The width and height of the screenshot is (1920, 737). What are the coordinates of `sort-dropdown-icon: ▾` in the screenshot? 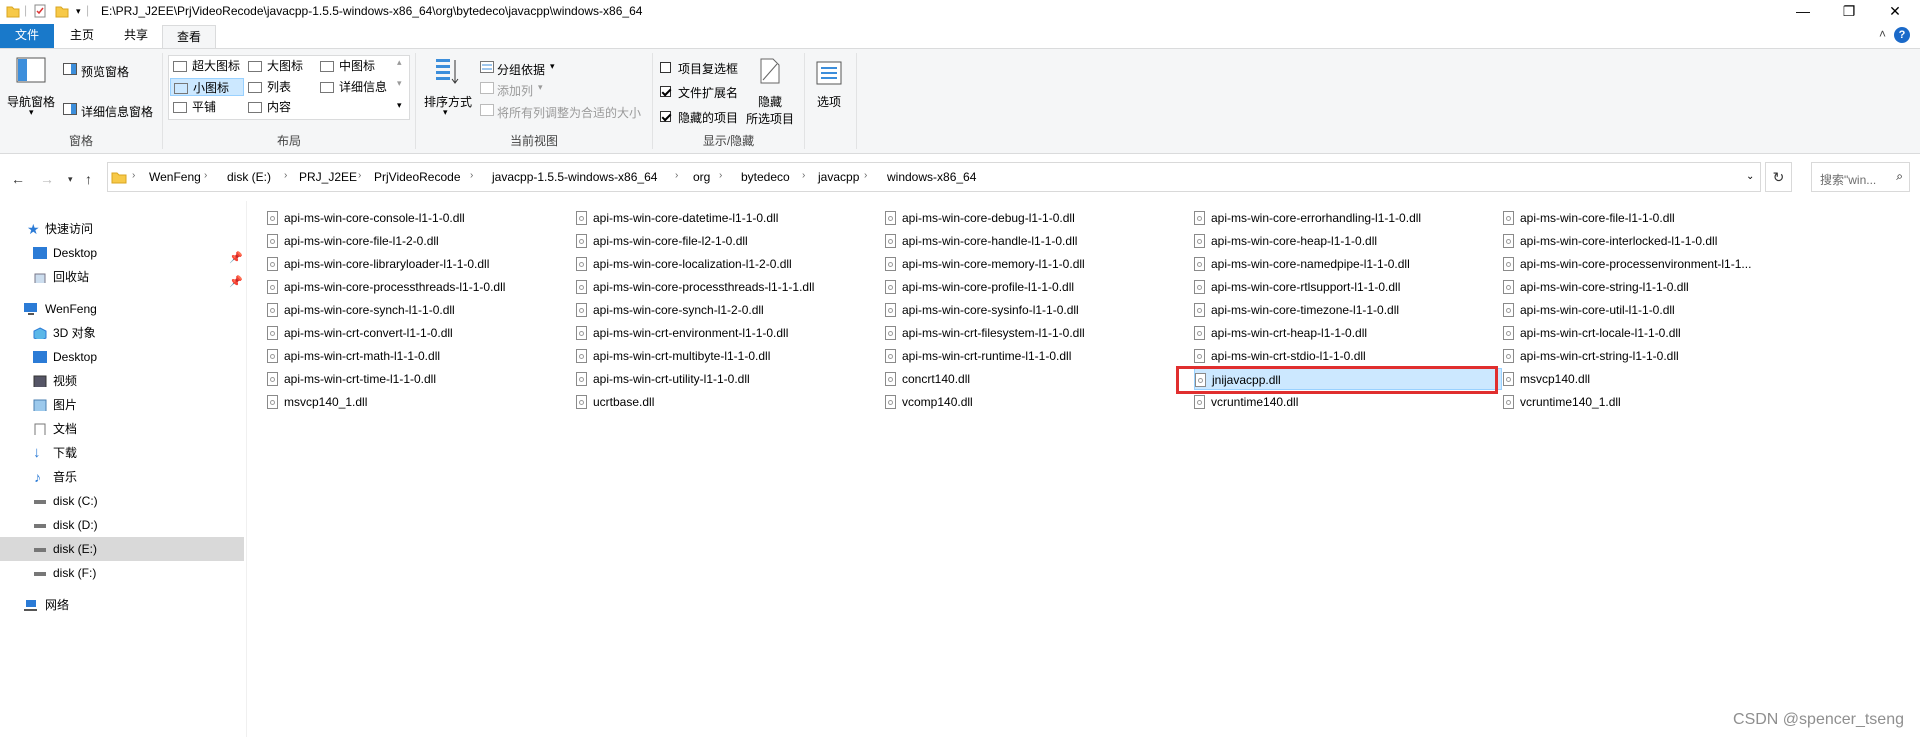 It's located at (445, 112).